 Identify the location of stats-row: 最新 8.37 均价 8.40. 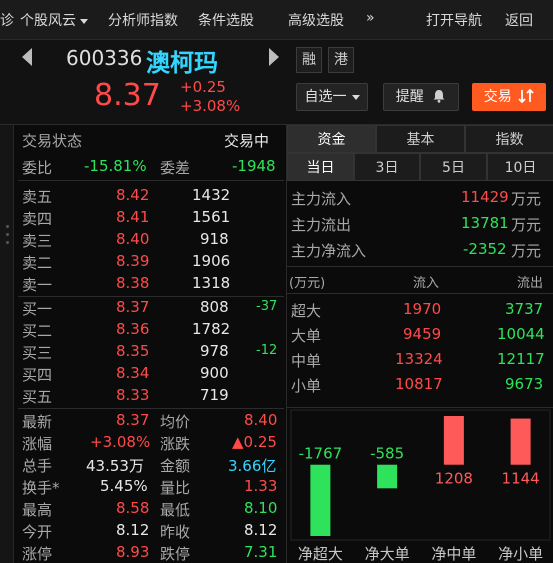
(143, 420).